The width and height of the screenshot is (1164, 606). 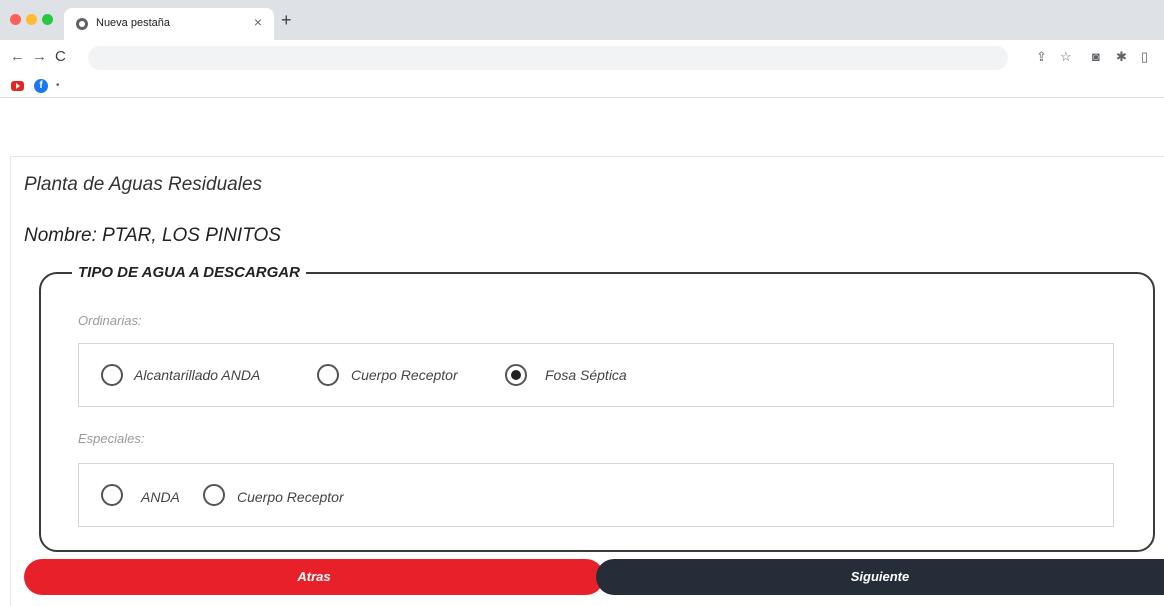 I want to click on browser-tab: Nueva pestaña ×, so click(x=169, y=24).